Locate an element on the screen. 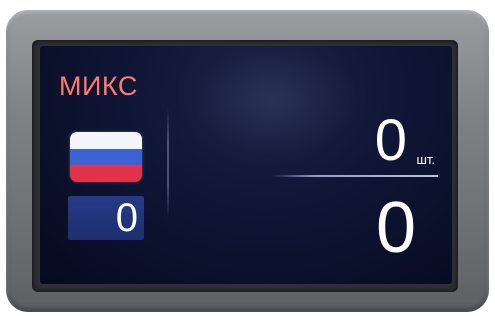 The image size is (495, 316). flag-stripe-red is located at coordinates (106, 173).